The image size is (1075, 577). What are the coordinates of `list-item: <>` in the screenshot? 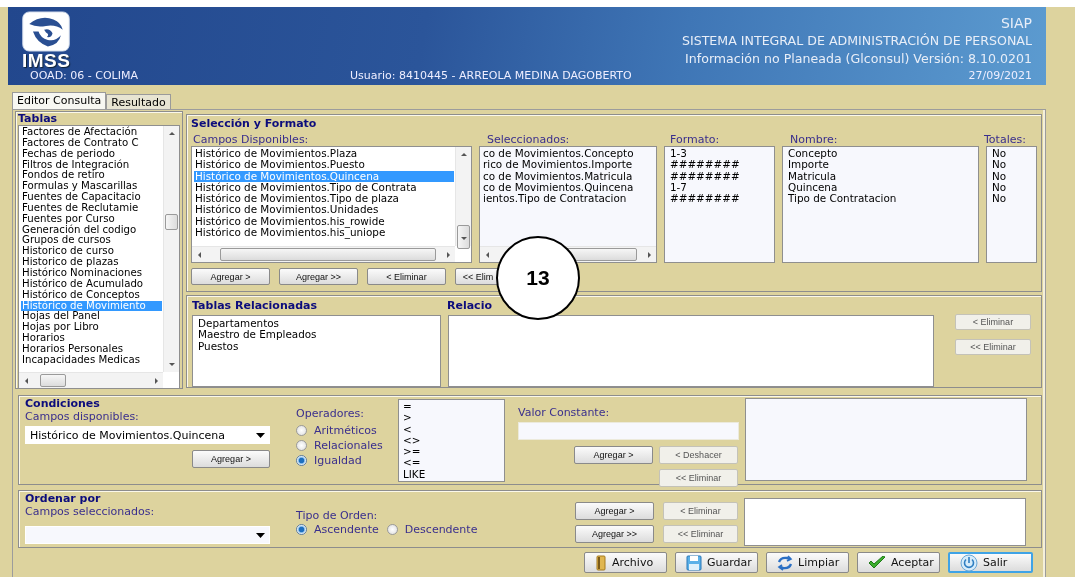 It's located at (452, 440).